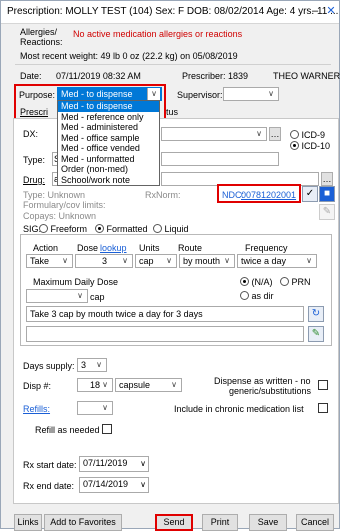 The image size is (340, 531). I want to click on sig-freeform-option: Freeform, so click(63, 229).